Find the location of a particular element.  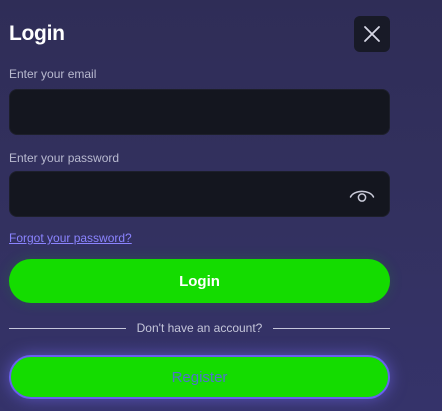

modal-title: Login is located at coordinates (37, 33).